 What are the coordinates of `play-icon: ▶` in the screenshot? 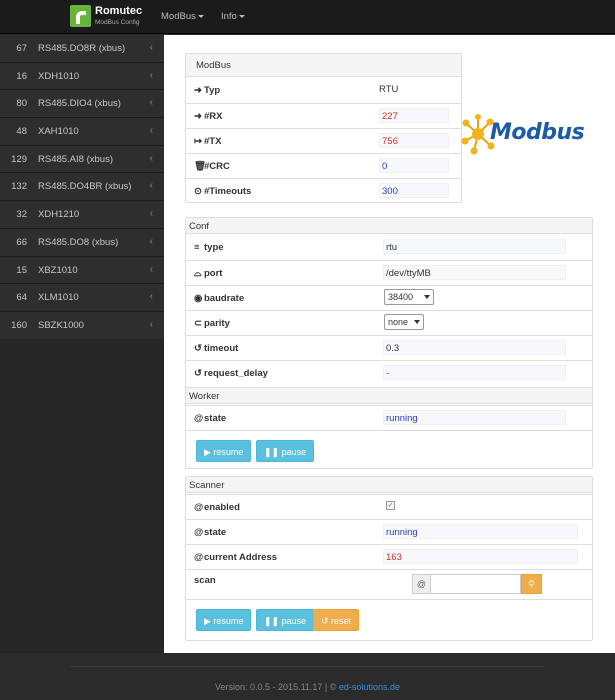 It's located at (209, 621).